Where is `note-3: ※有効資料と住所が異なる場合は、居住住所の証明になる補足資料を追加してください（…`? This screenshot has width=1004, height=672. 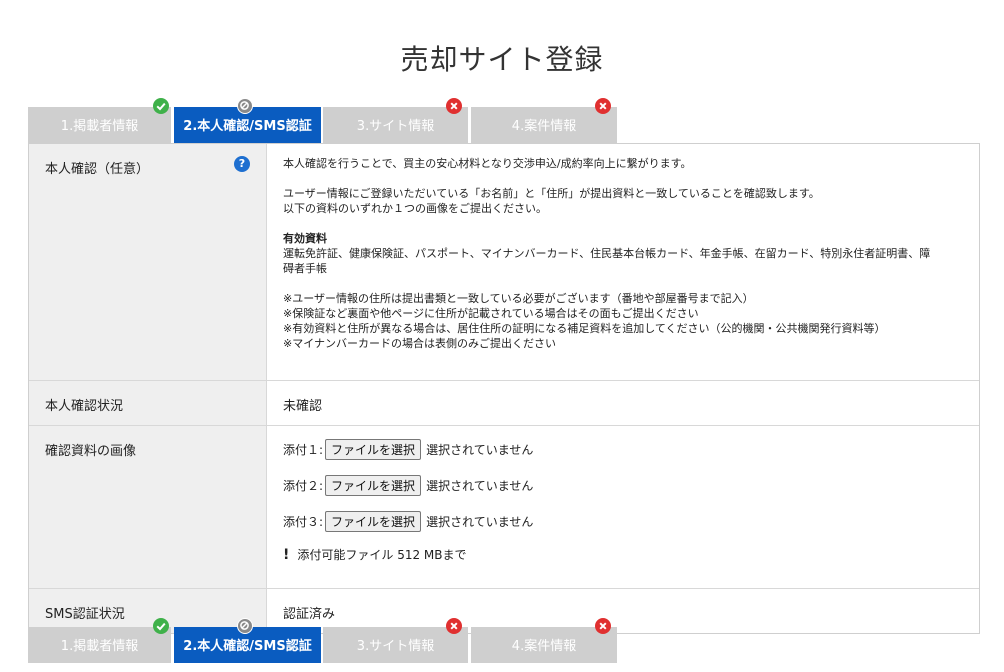
note-3: ※有効資料と住所が異なる場合は、居住住所の証明になる補足資料を追加してください（… is located at coordinates (584, 328).